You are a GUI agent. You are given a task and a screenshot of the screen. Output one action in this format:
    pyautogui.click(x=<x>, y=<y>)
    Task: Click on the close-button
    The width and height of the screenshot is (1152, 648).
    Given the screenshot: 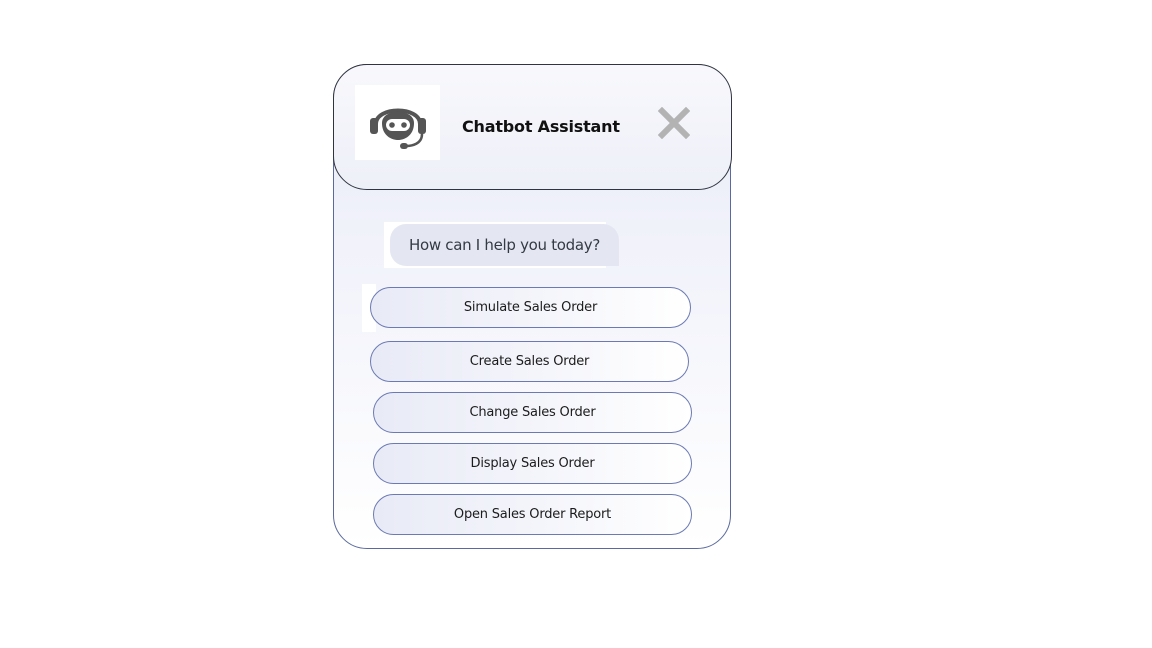 What is the action you would take?
    pyautogui.click(x=674, y=123)
    